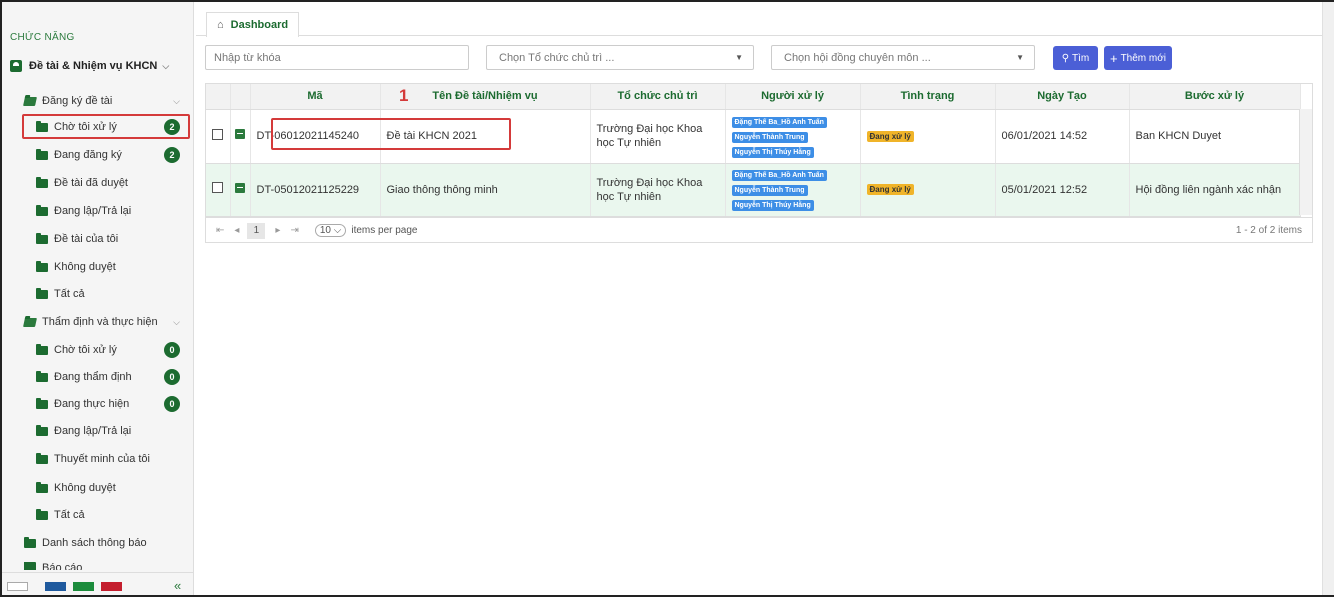 The height and width of the screenshot is (597, 1334). What do you see at coordinates (104, 322) in the screenshot?
I see `sidebar-group-appraisal: Thẩm định và thực hiện ⌵` at bounding box center [104, 322].